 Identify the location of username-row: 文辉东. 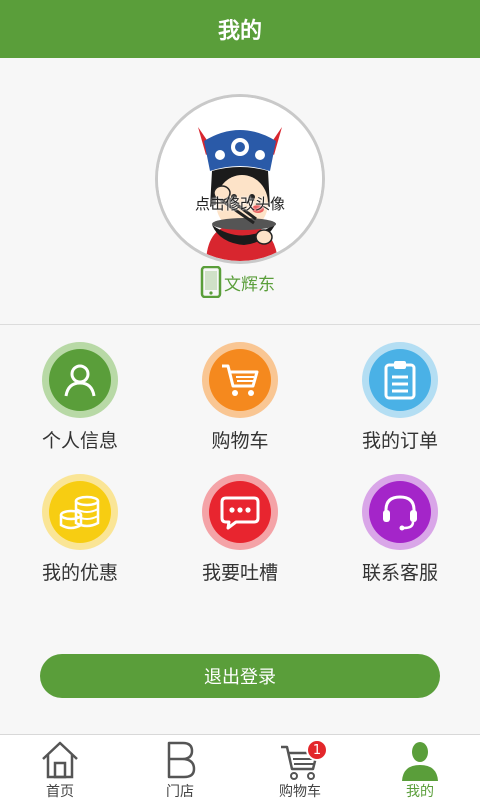
(237, 282).